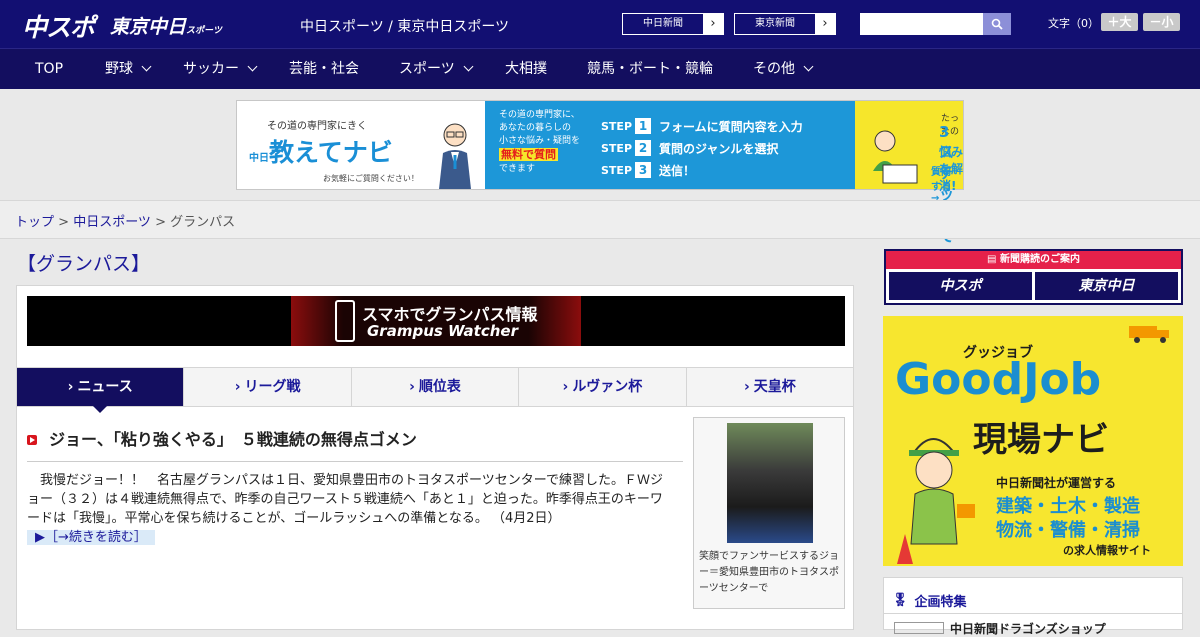 The width and height of the screenshot is (1200, 637). I want to click on feature-section: 🎖 企画特集 中日新聞ドラゴンズショップ, so click(1033, 606).